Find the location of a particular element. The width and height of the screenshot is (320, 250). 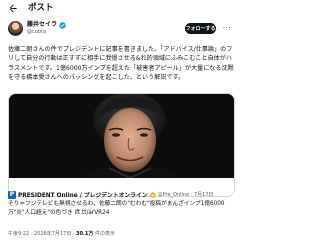

source-handle: @Pre_Online · 7月17日 is located at coordinates (186, 194).